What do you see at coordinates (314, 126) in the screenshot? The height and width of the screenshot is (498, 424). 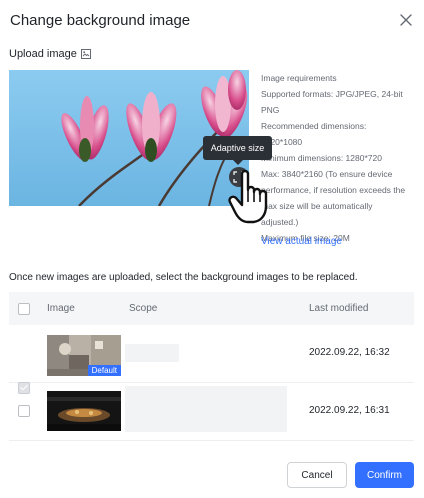 I see `req-line: Recommended dimensions:` at bounding box center [314, 126].